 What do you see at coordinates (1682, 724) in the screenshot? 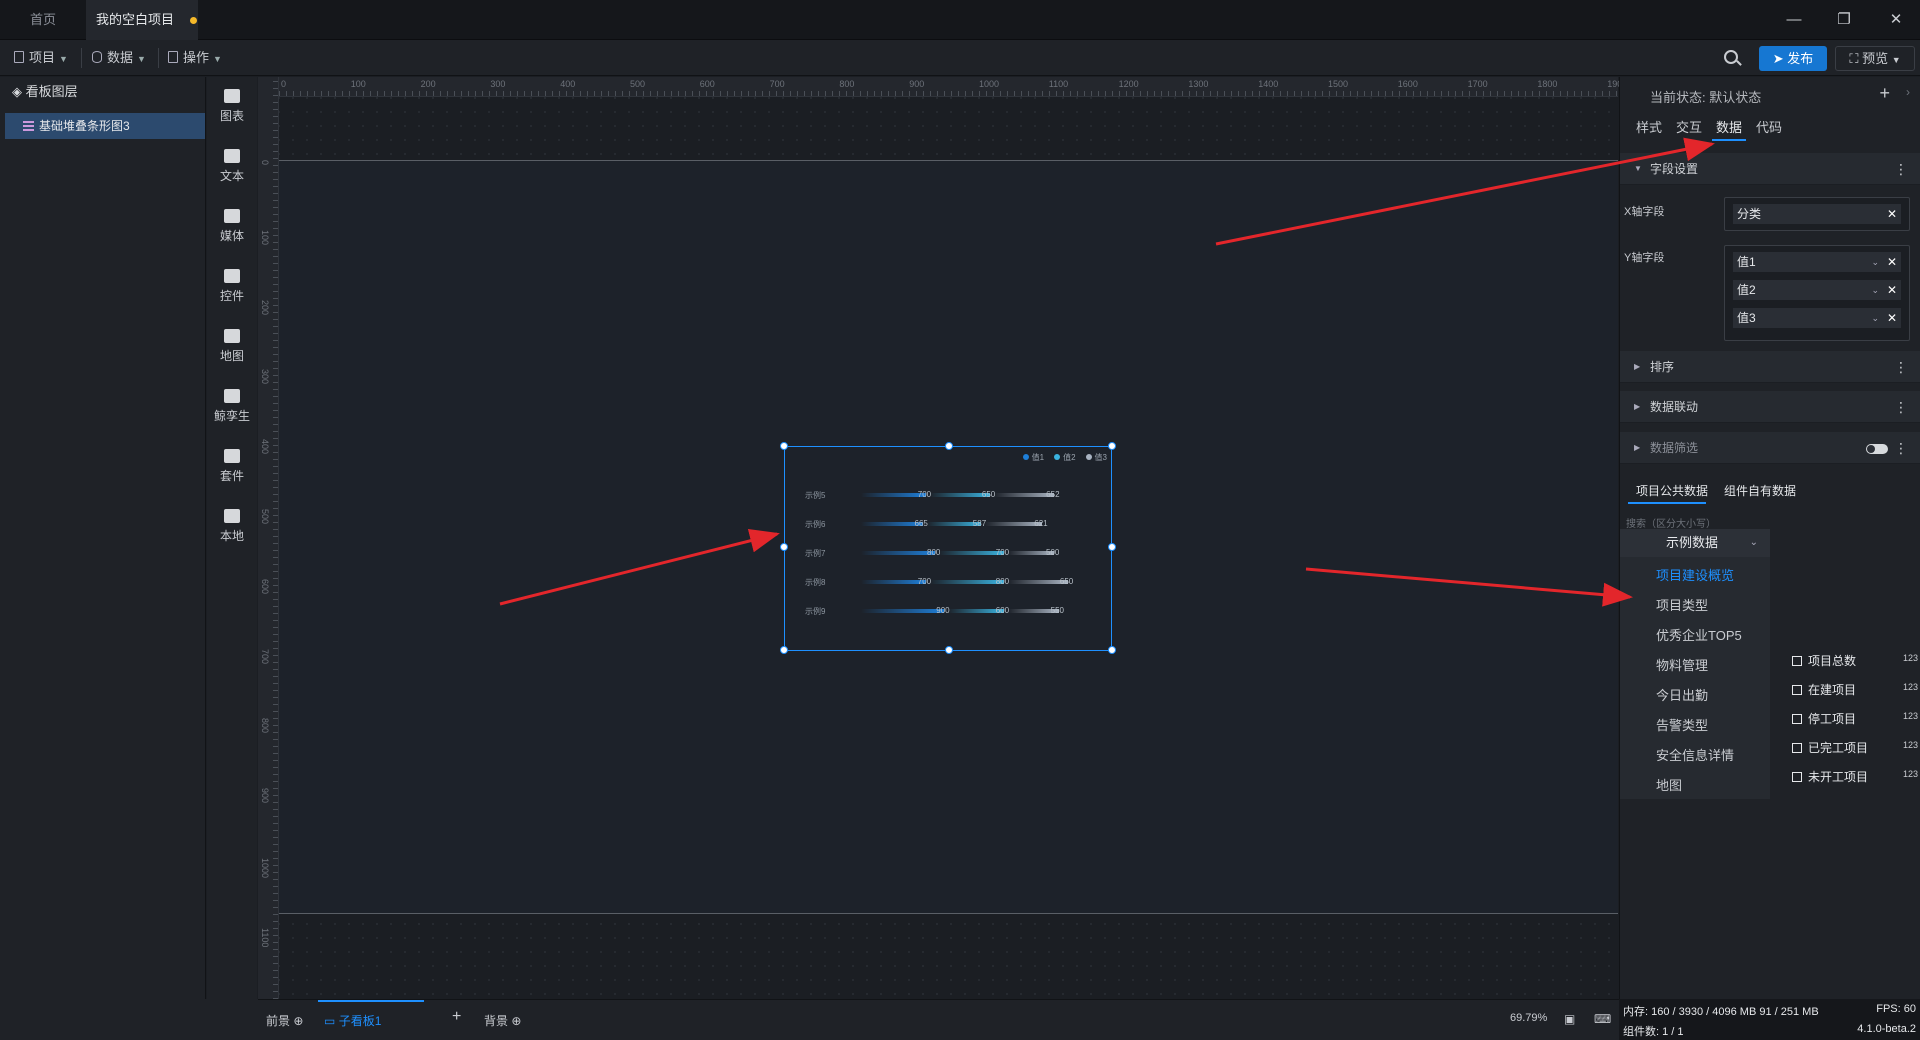
I see `tree-item: 告警类型` at bounding box center [1682, 724].